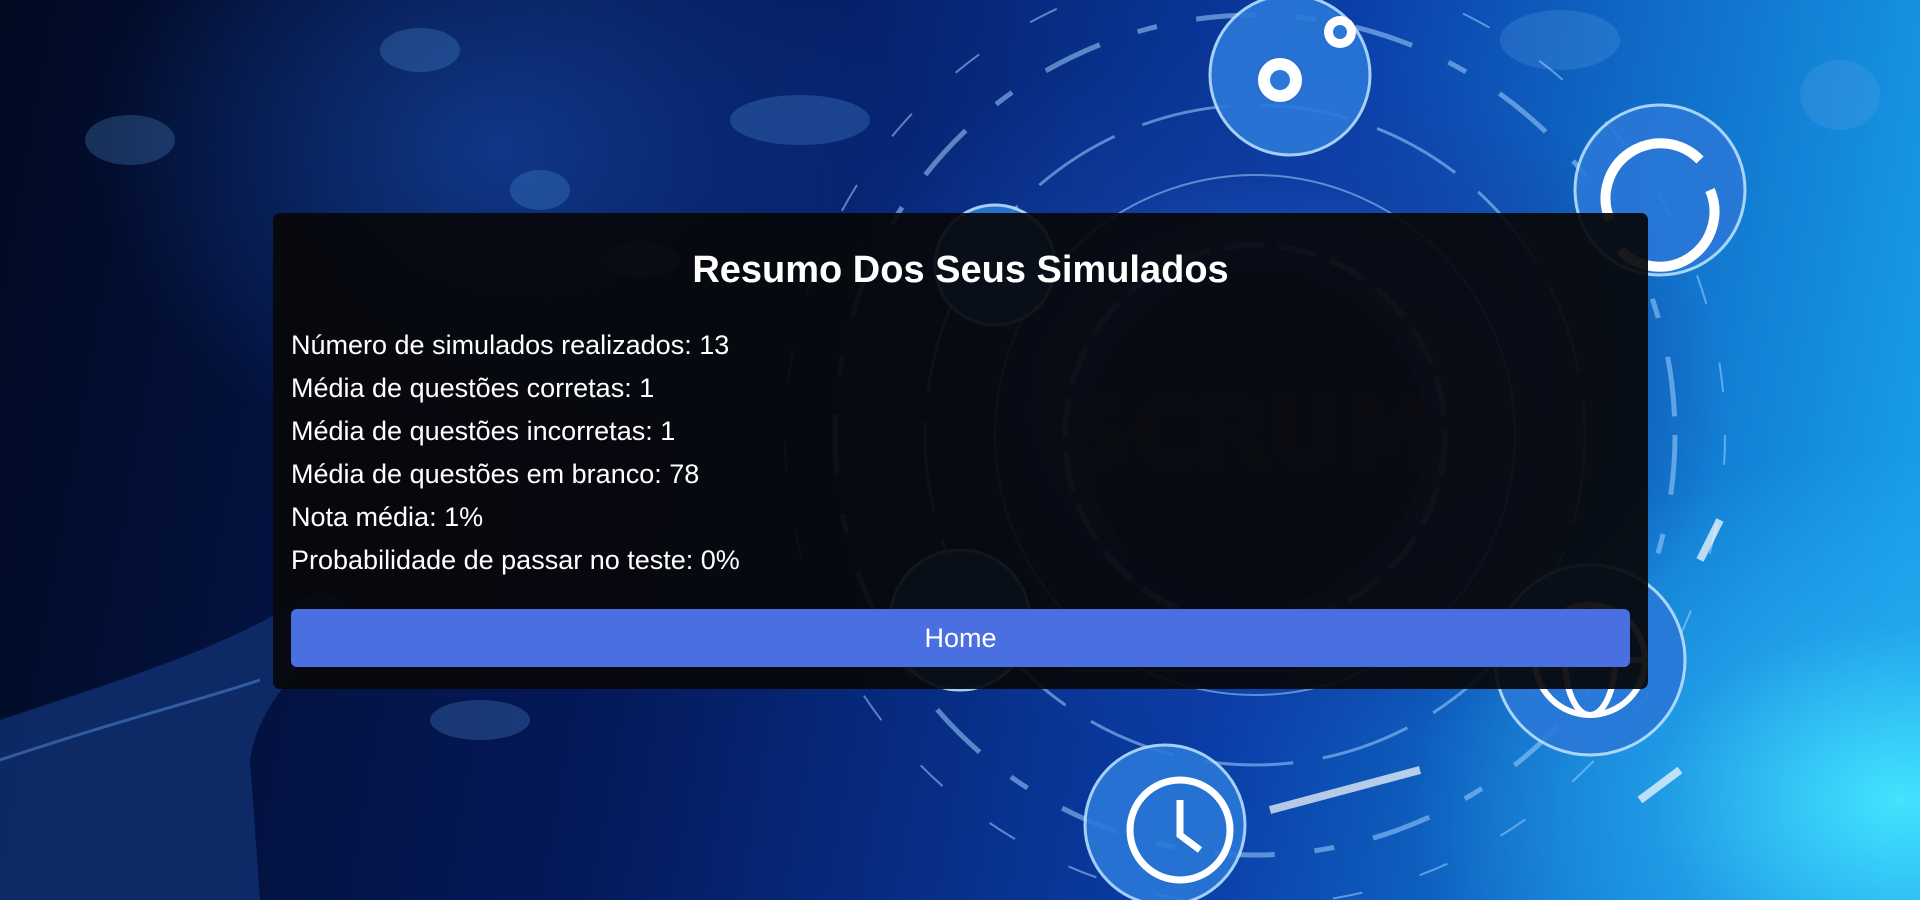 Image resolution: width=1920 pixels, height=900 pixels. I want to click on stat-probabilidade-passar: Probabilidade de passar no teste: 0%, so click(515, 560).